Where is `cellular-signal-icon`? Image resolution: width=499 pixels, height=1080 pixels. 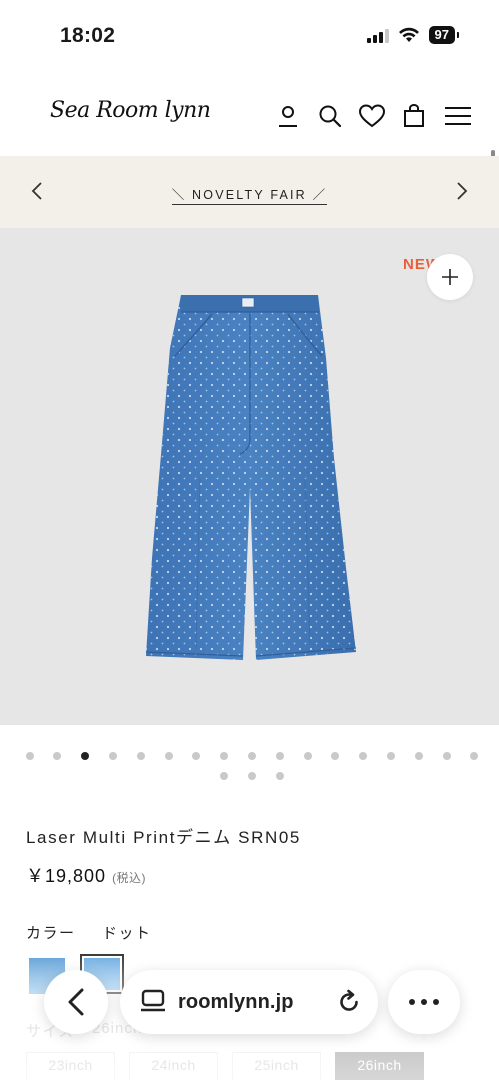
cellular-signal-icon is located at coordinates (377, 35).